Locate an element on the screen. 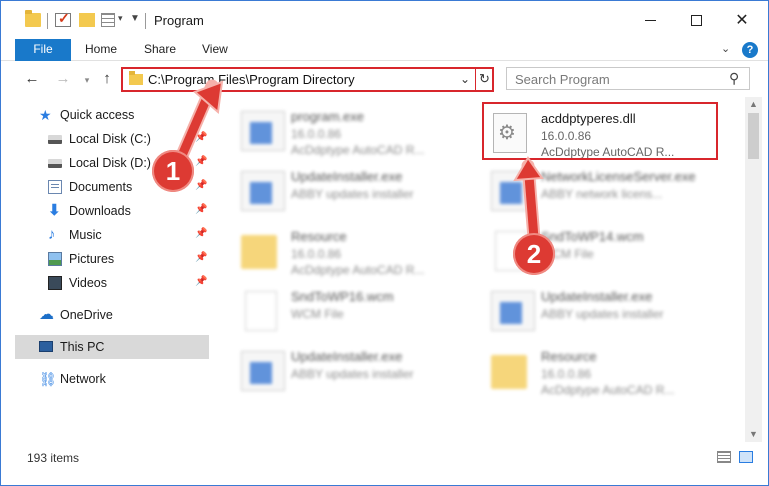  file-tile-sndtowp16-wcm: SndToWP16.wcm WCM File is located at coordinates (350, 310).